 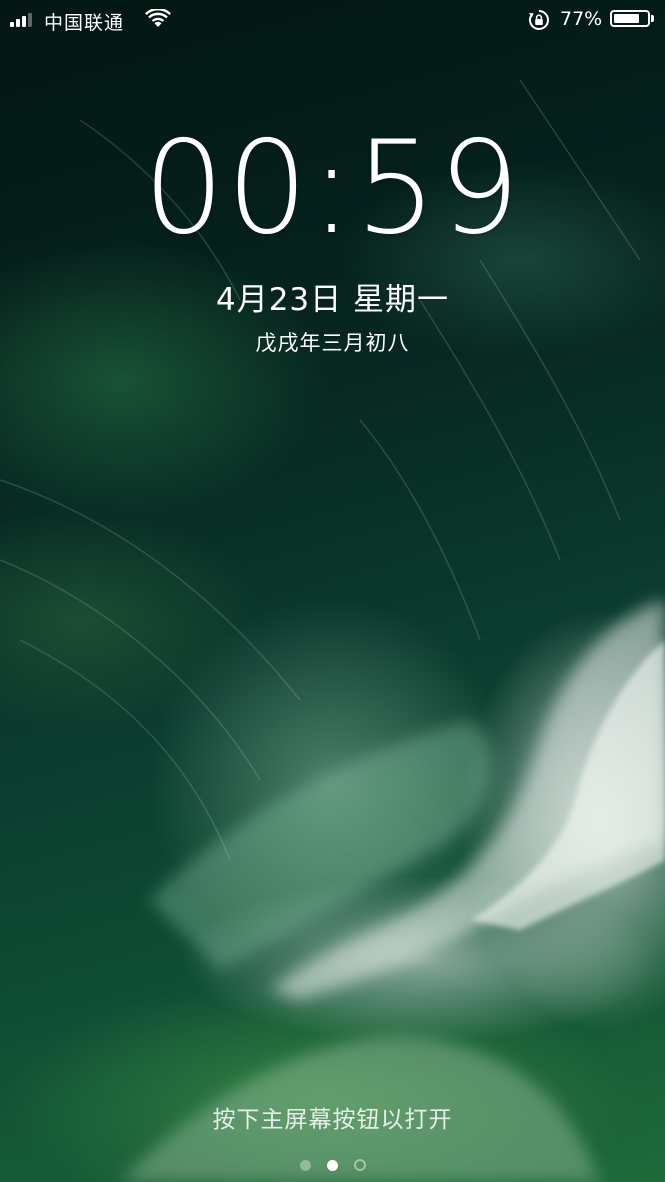 What do you see at coordinates (332, 343) in the screenshot?
I see `lunar-date: 戊戌年三月初八` at bounding box center [332, 343].